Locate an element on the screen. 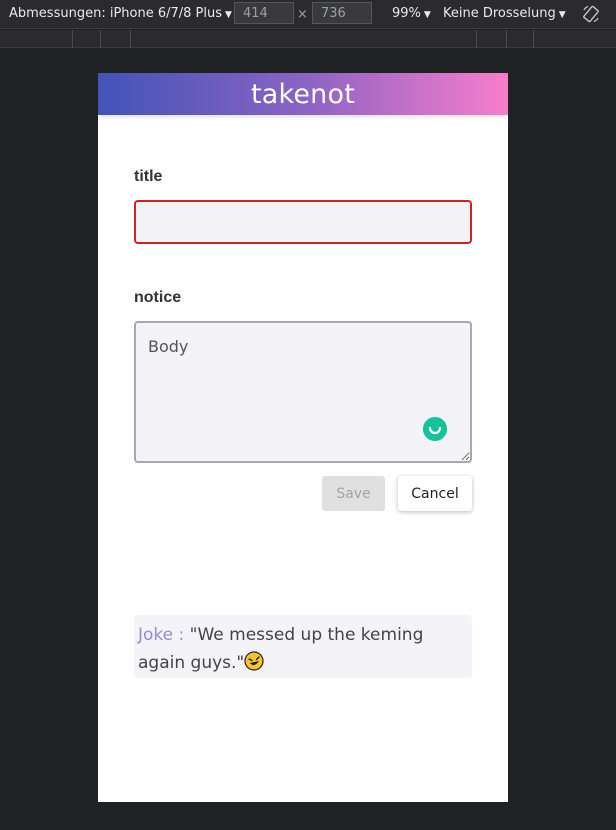 The height and width of the screenshot is (830, 616). app-header: takenot is located at coordinates (303, 94).